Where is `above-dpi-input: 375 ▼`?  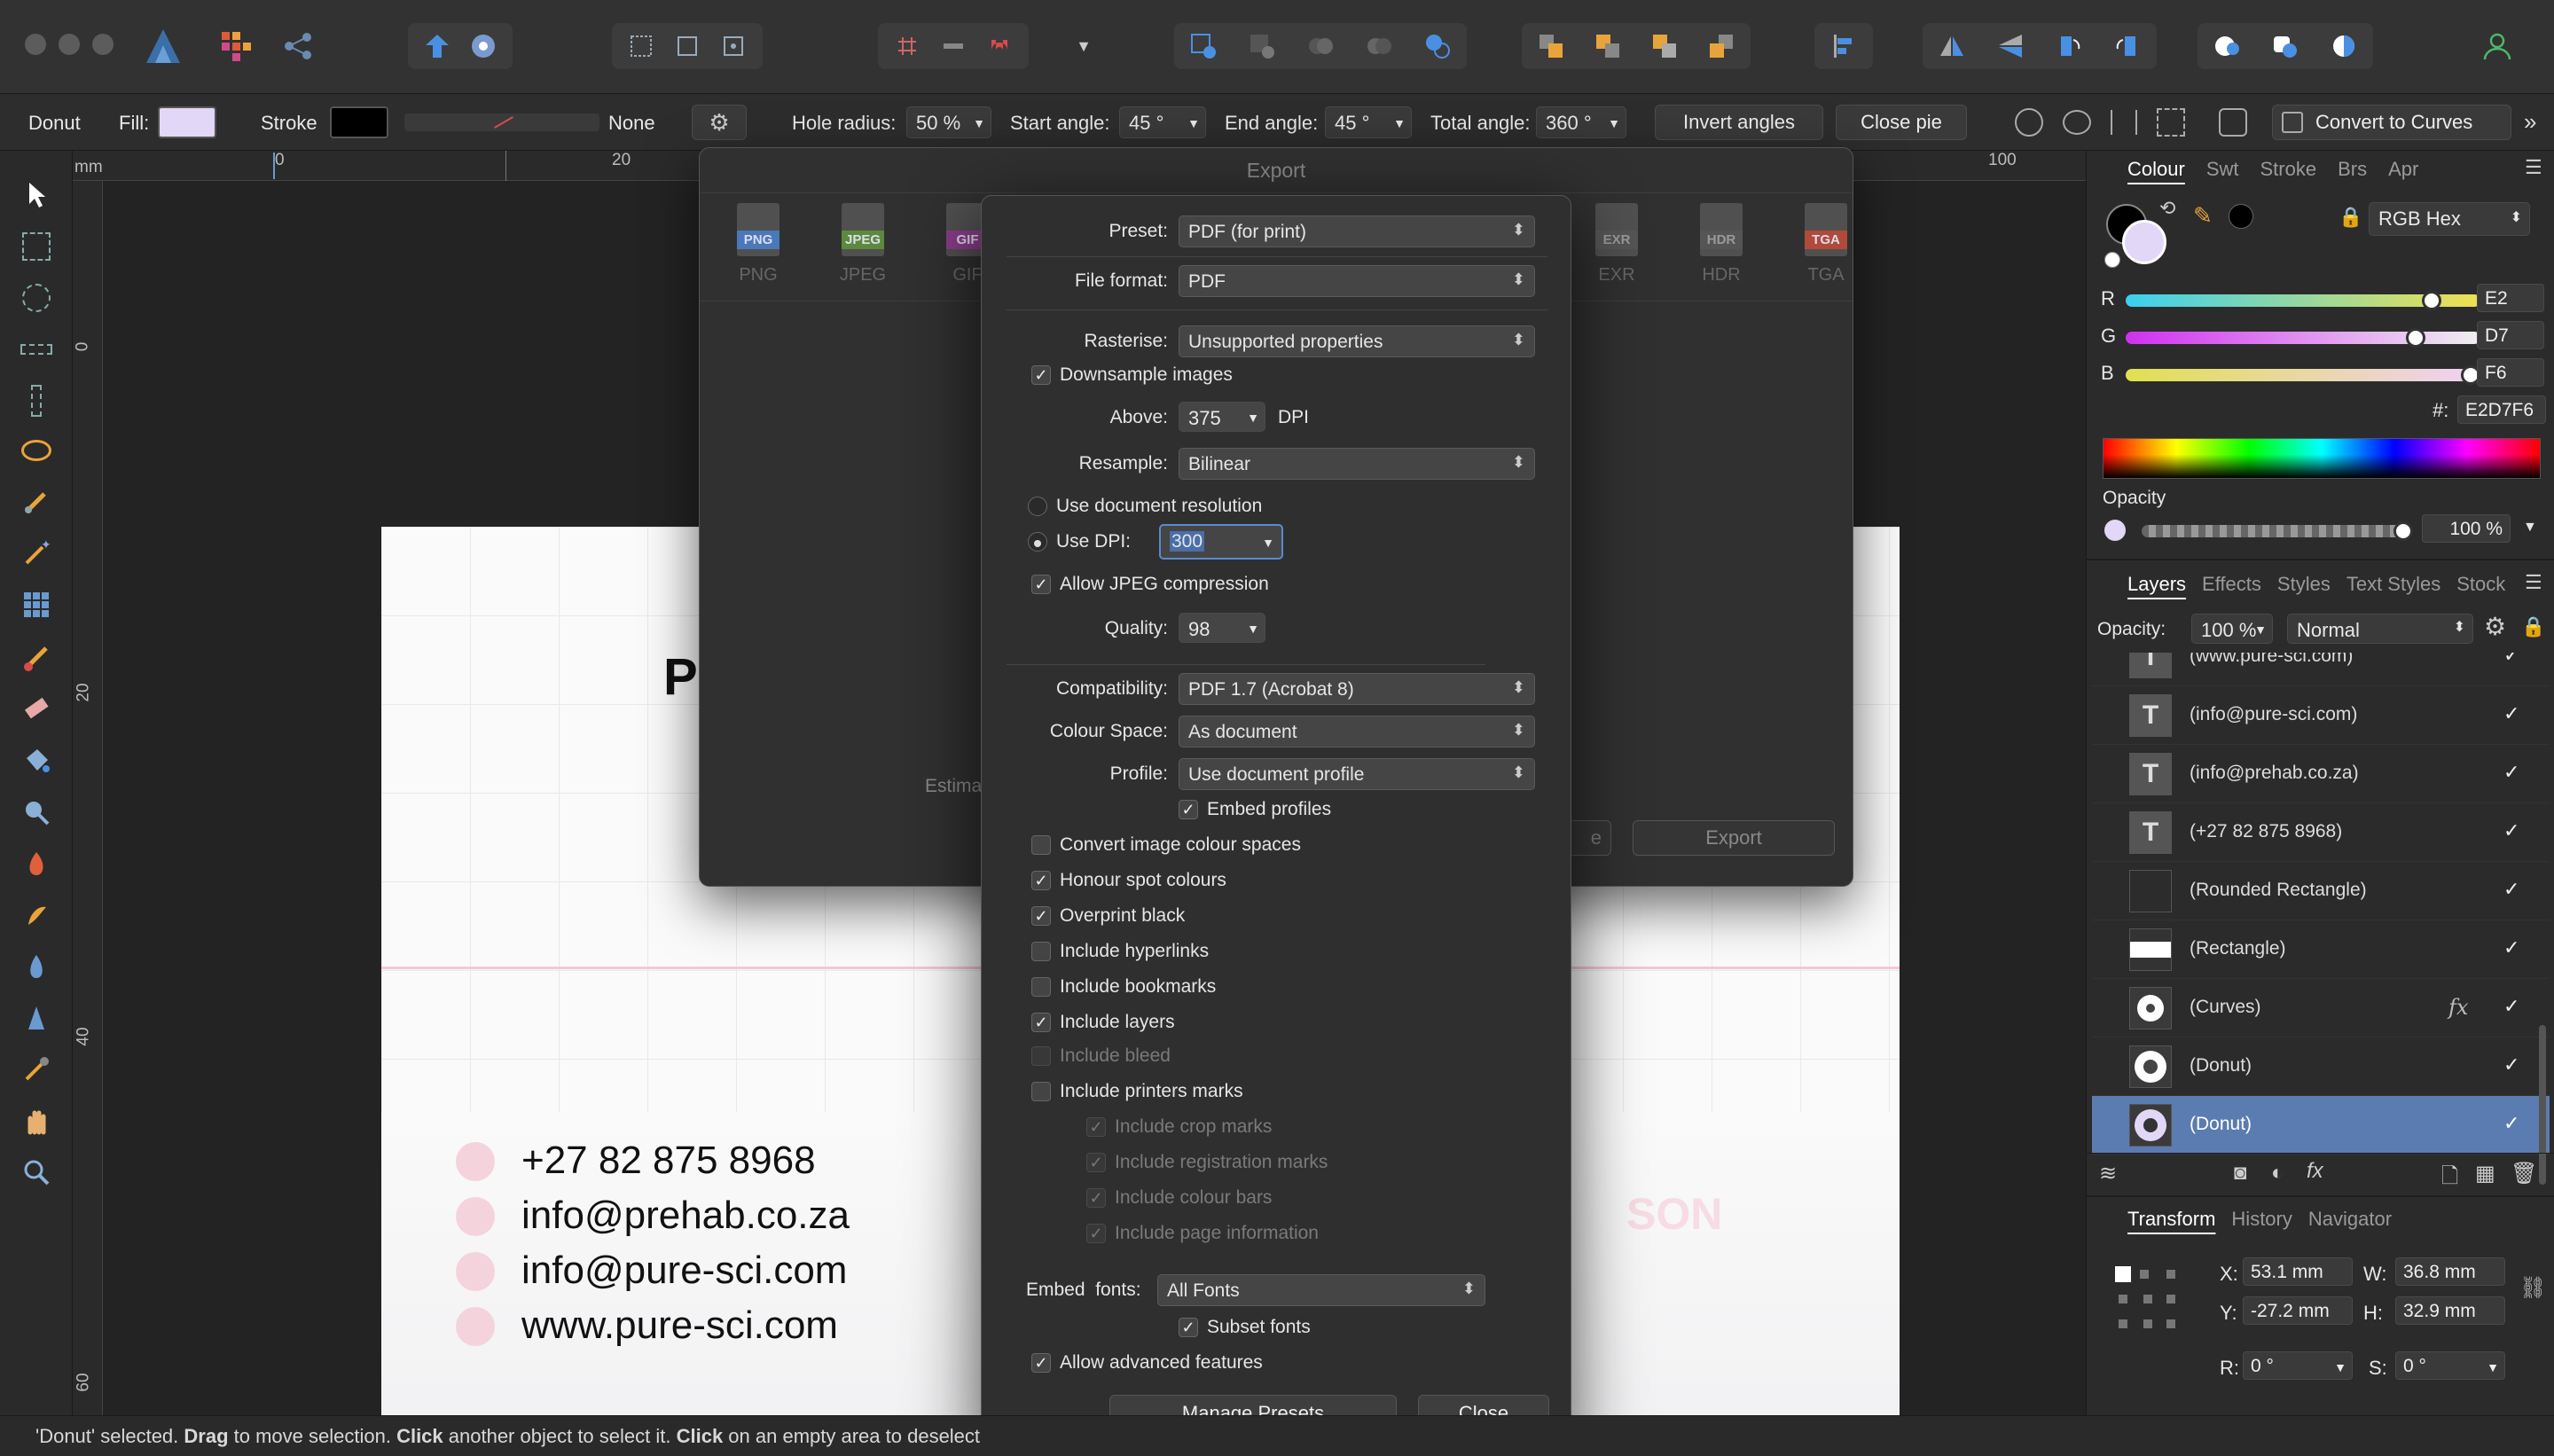
above-dpi-input: 375 ▼ is located at coordinates (1222, 417).